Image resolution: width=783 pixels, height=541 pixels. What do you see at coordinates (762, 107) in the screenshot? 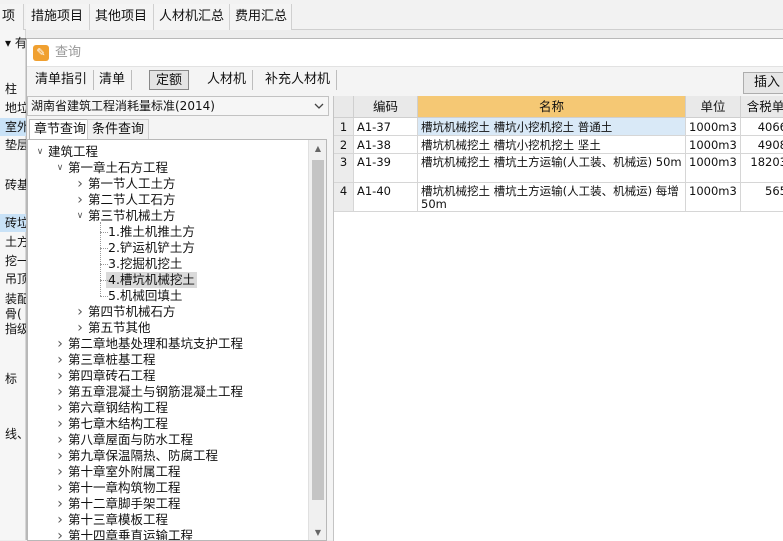
I see `header-price: 含税单` at bounding box center [762, 107].